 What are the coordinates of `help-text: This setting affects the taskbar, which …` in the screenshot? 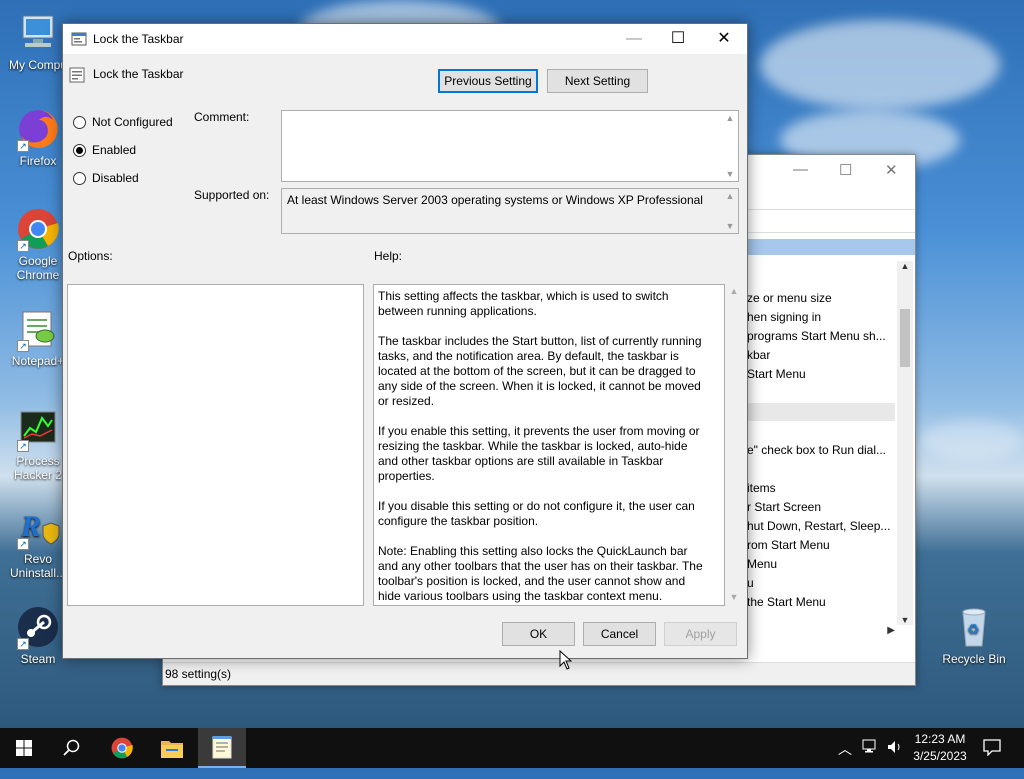 It's located at (540, 446).